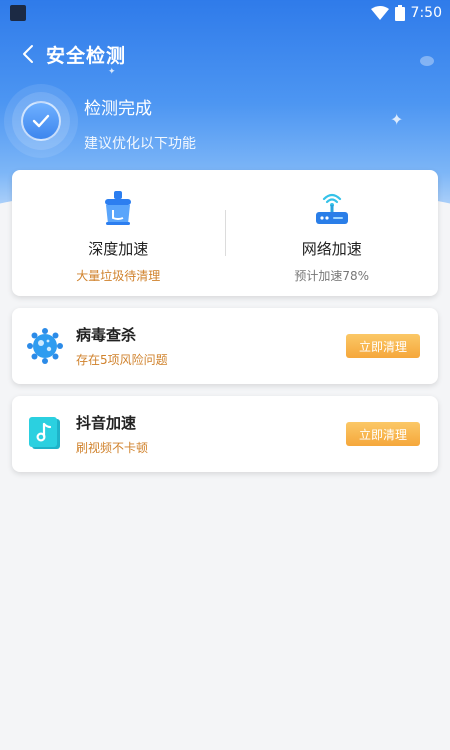  Describe the element at coordinates (426, 13) in the screenshot. I see `status-time: 7:50` at that location.